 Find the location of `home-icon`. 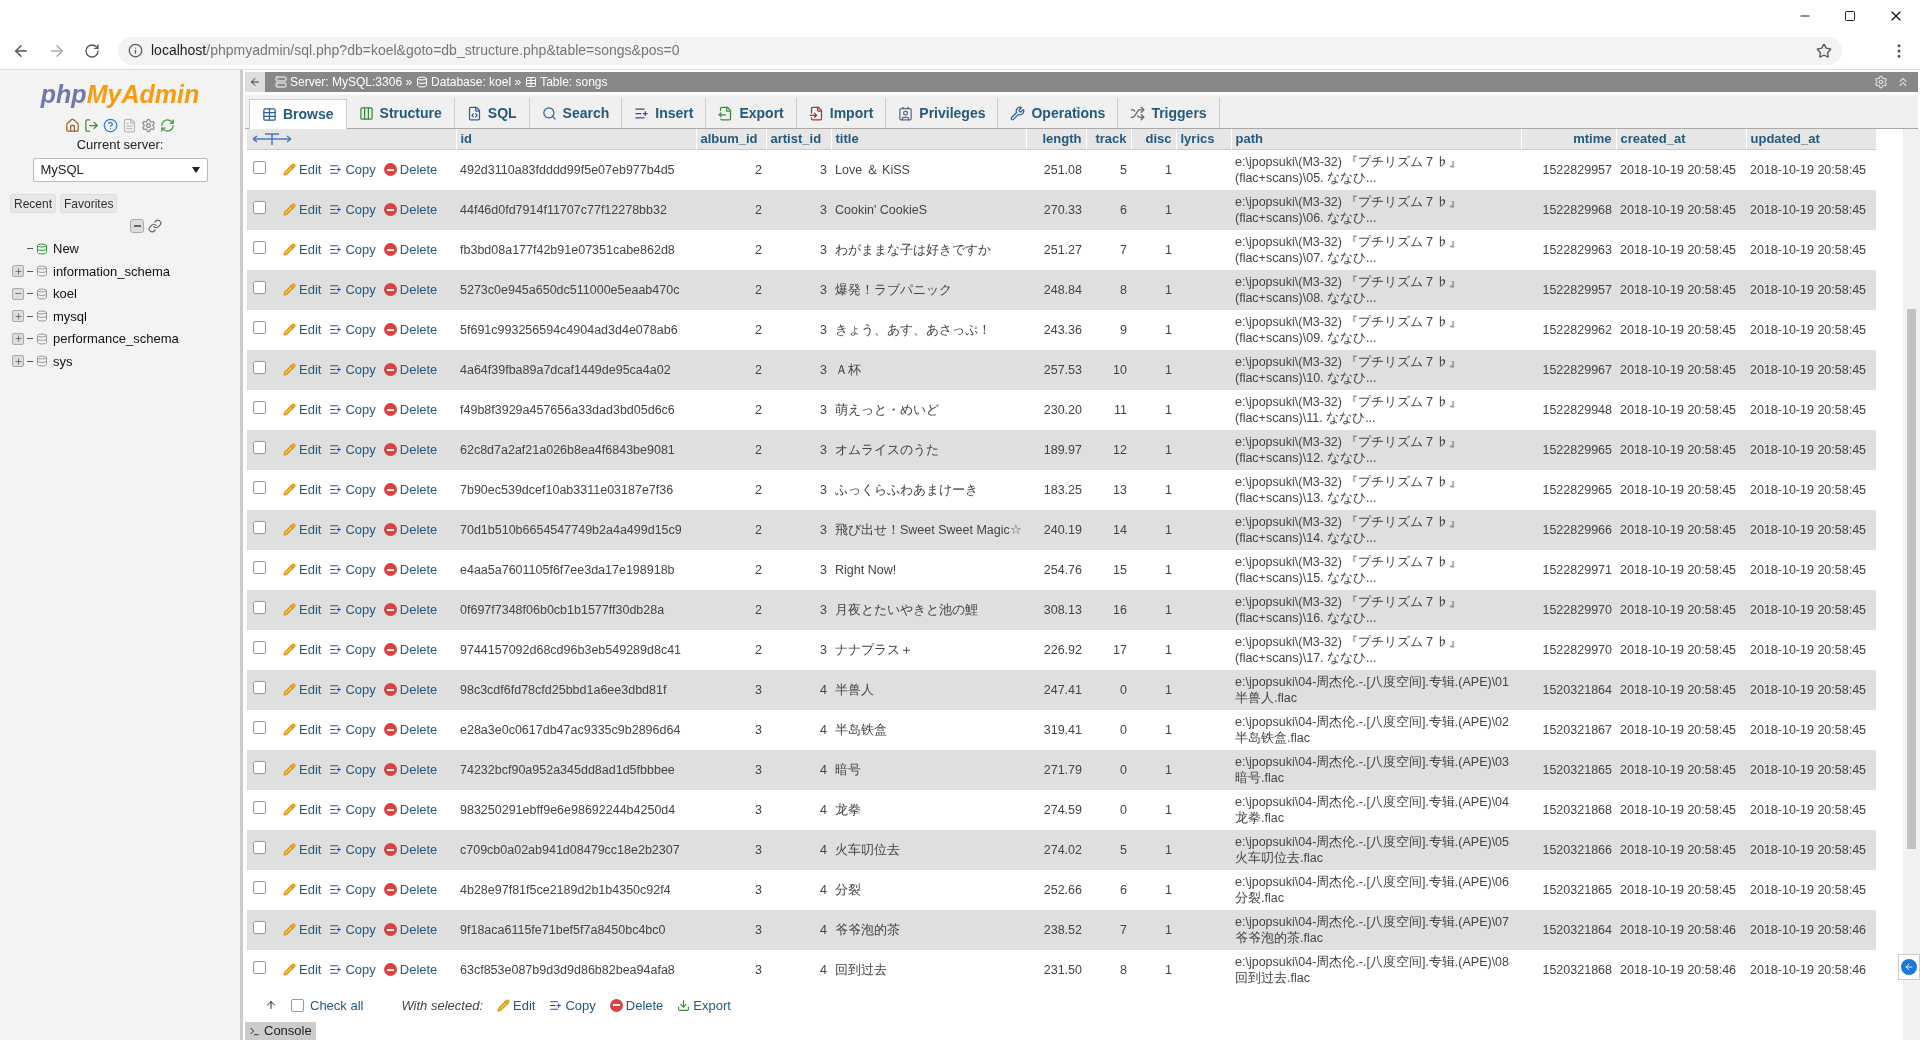

home-icon is located at coordinates (72, 125).